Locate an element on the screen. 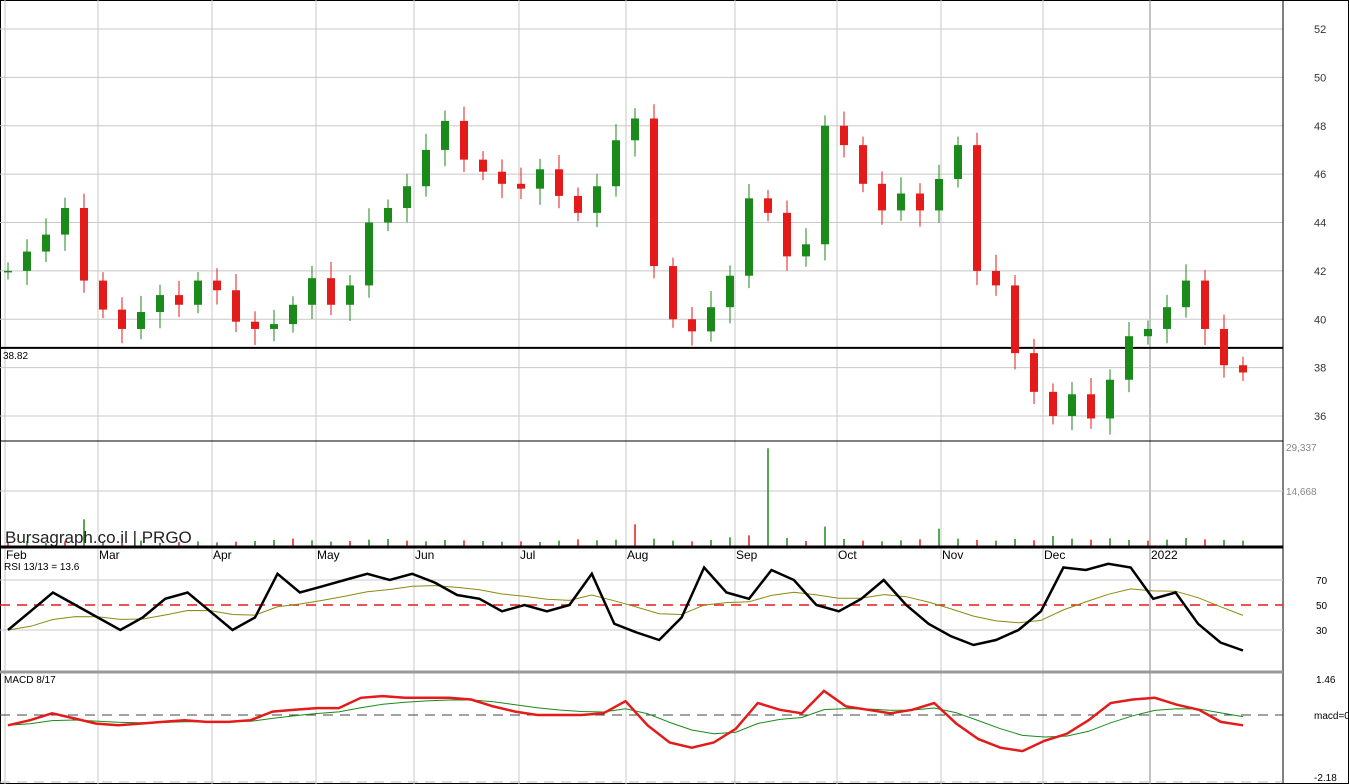  rsi-label: RSI 13/13 = 13.6 is located at coordinates (42, 567).